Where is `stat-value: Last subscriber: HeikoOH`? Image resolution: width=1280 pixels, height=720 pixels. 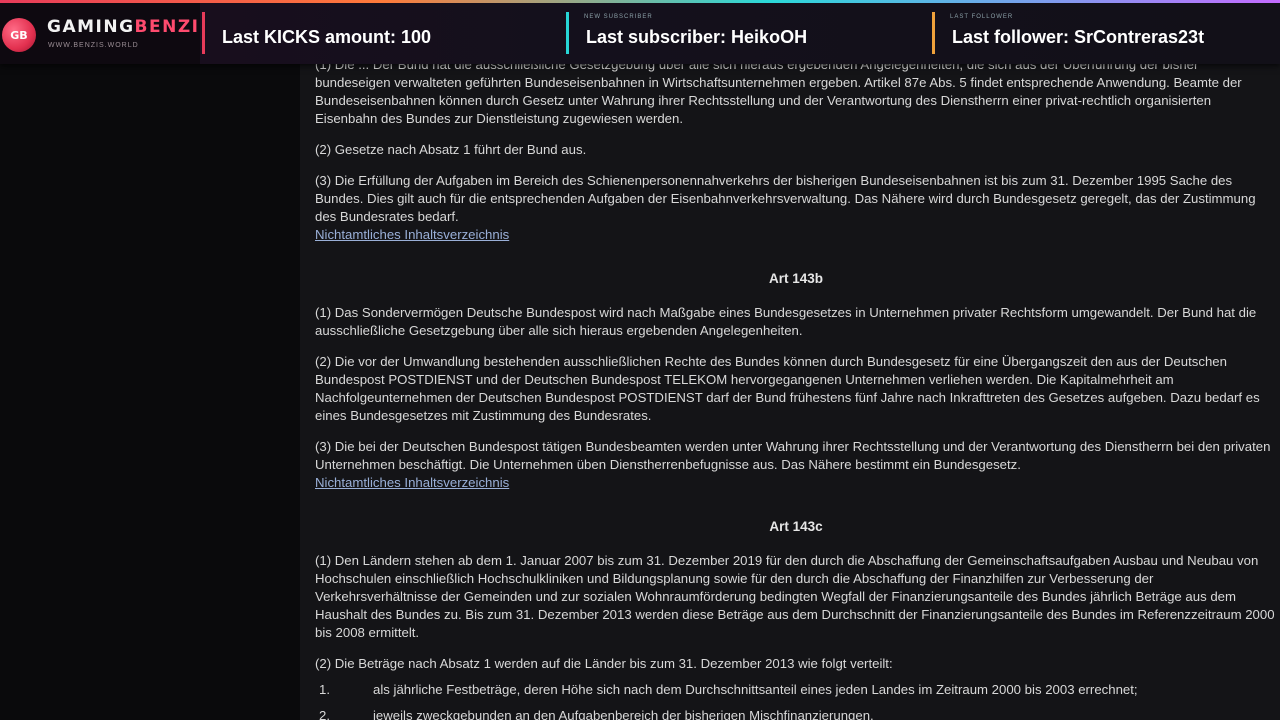
stat-value: Last subscriber: HeikoOH is located at coordinates (697, 37).